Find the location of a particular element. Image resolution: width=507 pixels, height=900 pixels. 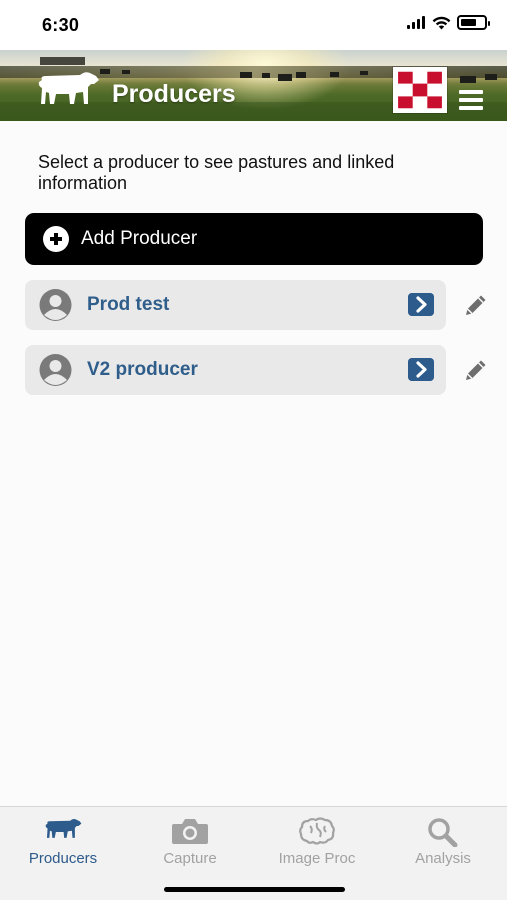

hamburger-menu-icon is located at coordinates (471, 100).